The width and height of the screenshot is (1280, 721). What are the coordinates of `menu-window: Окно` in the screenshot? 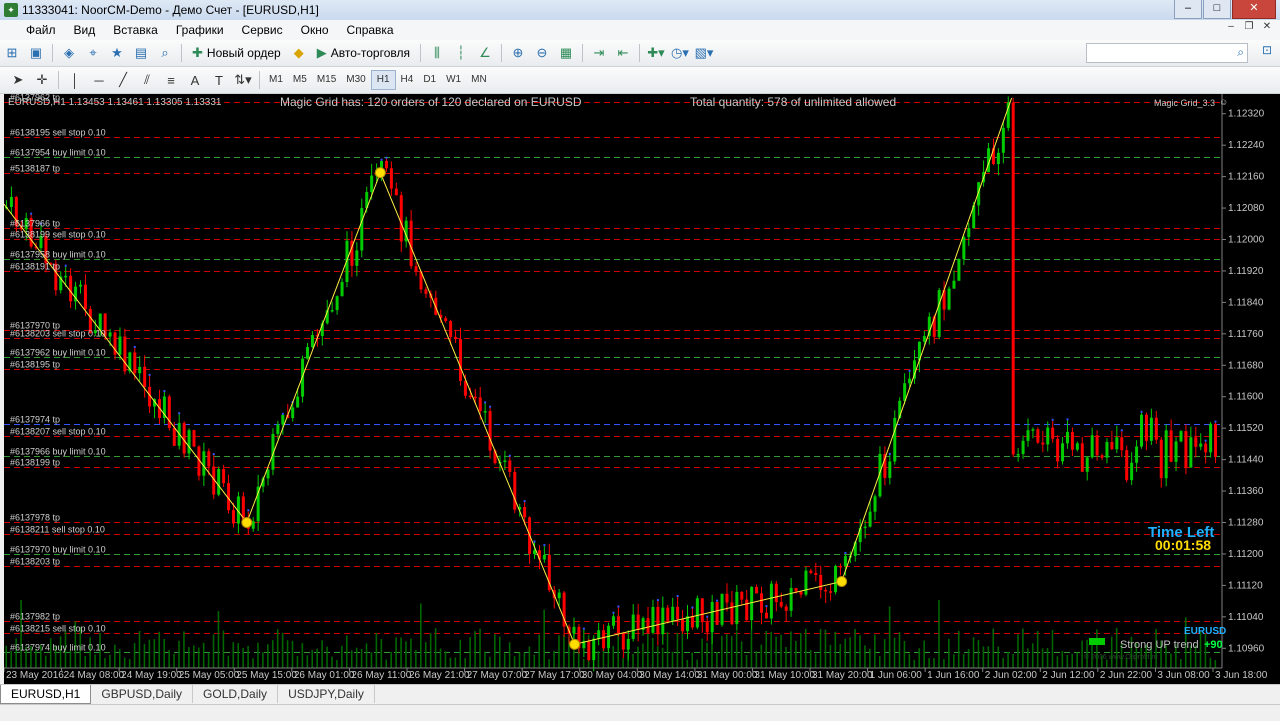 It's located at (315, 30).